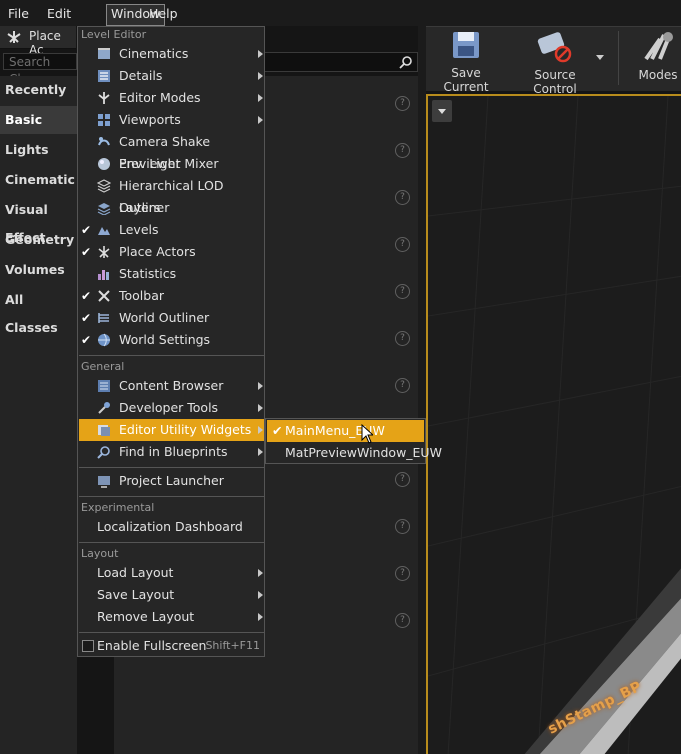 The image size is (681, 754). I want to click on menu-item-content-browser: Content Browser, so click(171, 386).